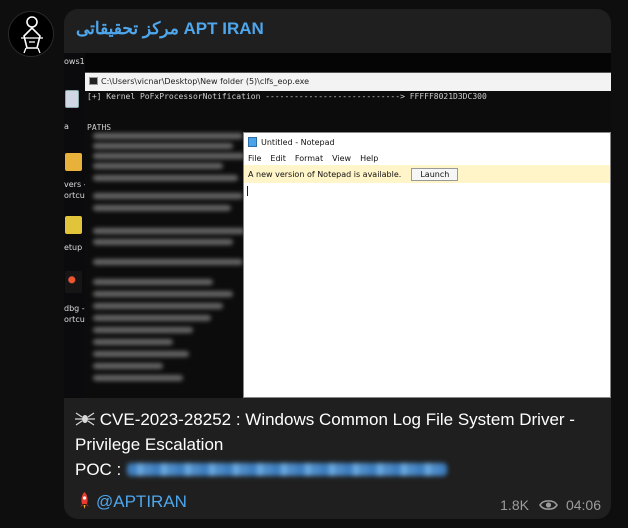  I want to click on channel-handle-text: @APTIRAN, so click(141, 501).